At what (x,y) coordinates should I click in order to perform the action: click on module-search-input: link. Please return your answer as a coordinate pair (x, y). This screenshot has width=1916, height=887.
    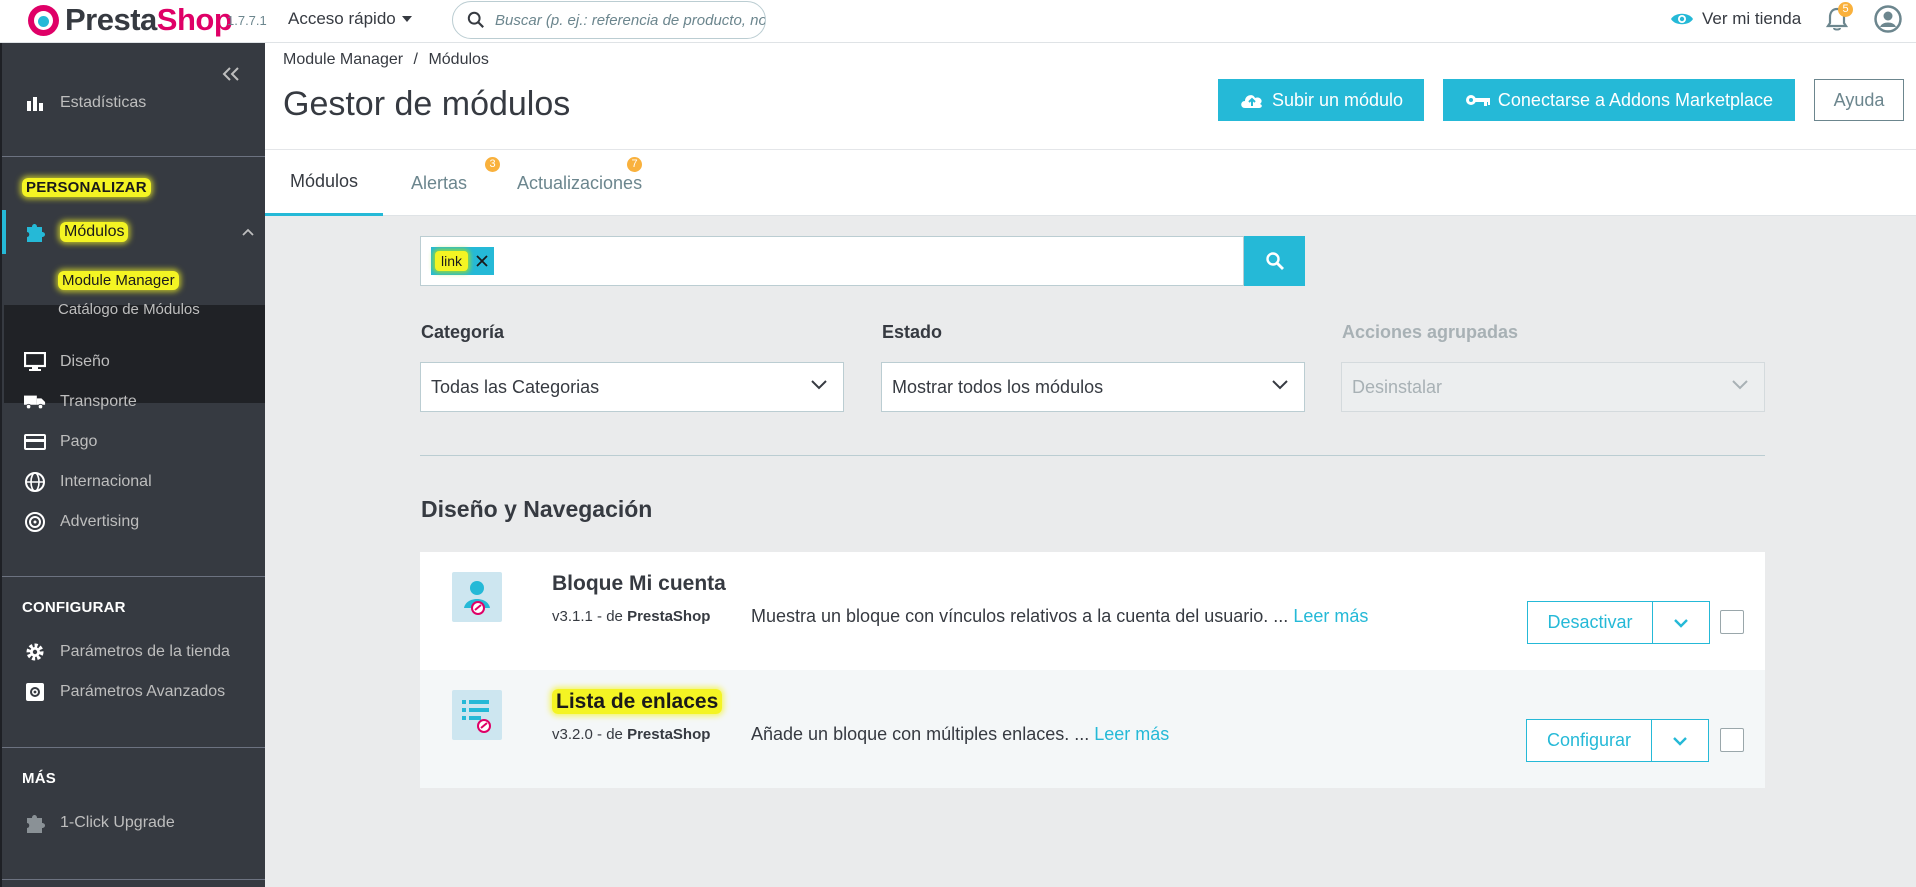
    Looking at the image, I should click on (832, 261).